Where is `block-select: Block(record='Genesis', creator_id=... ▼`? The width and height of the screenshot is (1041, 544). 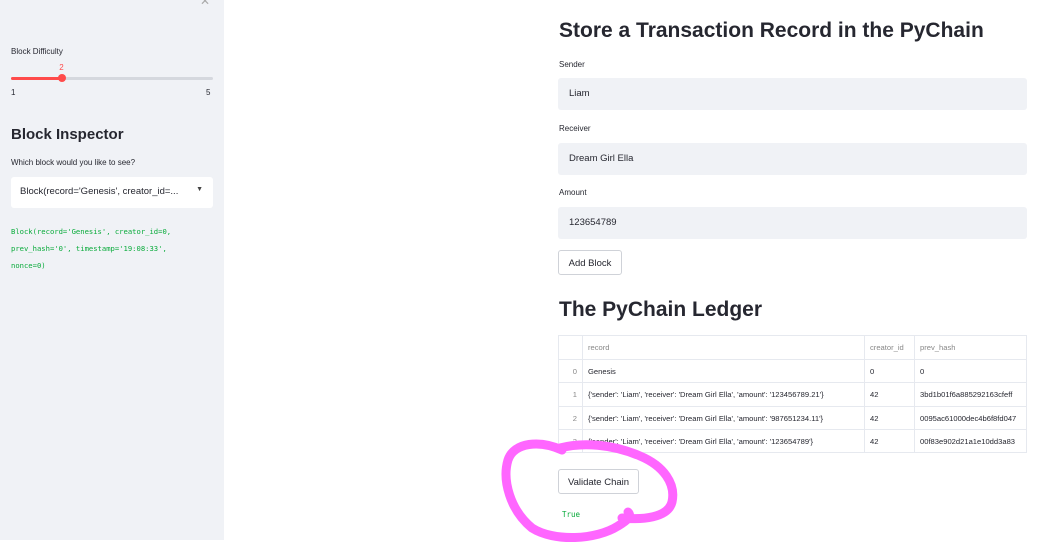 block-select: Block(record='Genesis', creator_id=... ▼ is located at coordinates (112, 192).